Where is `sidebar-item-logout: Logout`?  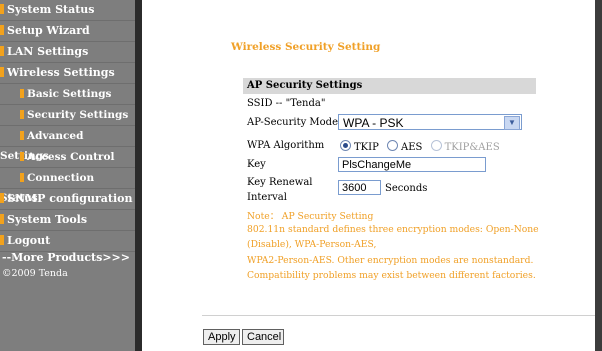
sidebar-item-logout: Logout is located at coordinates (67, 241).